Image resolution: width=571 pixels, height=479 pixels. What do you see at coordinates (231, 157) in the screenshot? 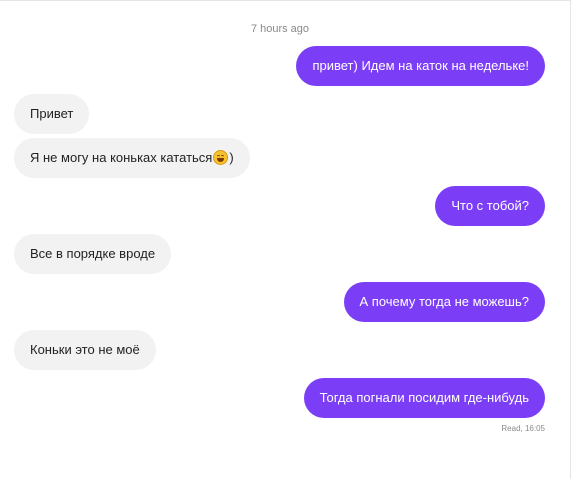
I see `message-text: )` at bounding box center [231, 157].